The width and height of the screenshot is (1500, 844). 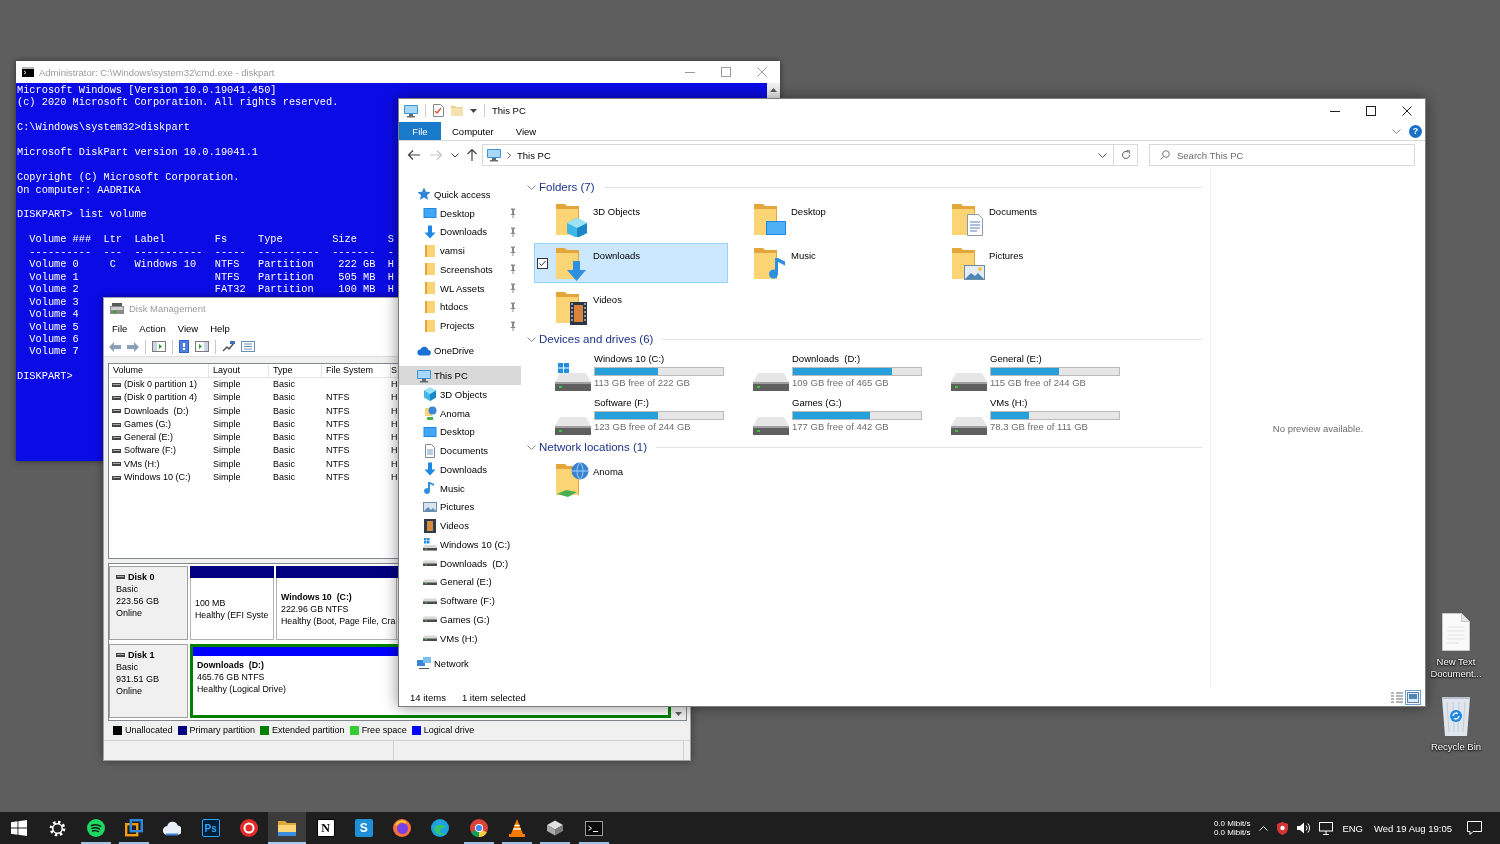 I want to click on disk-name: Disk 0, so click(x=141, y=577).